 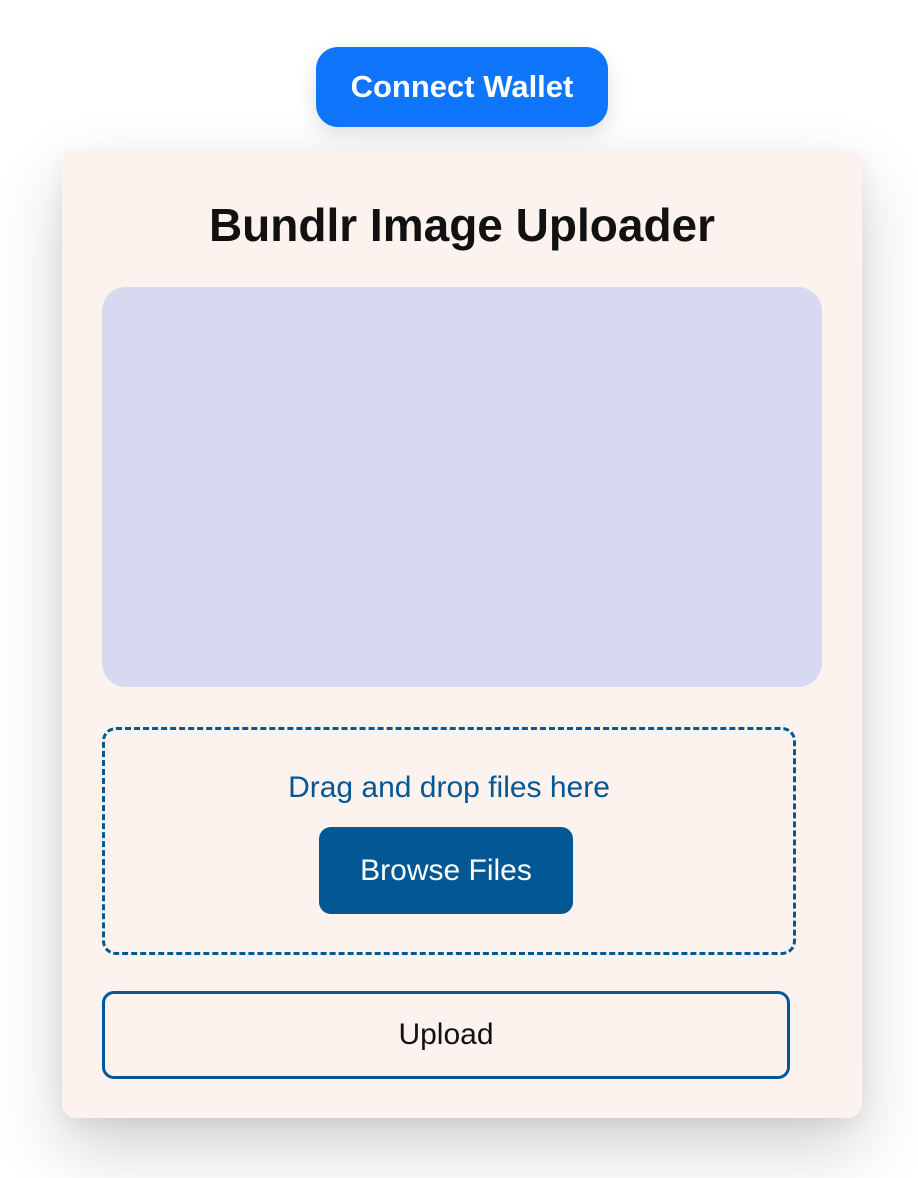 I want to click on upload-button: Upload, so click(x=446, y=1035).